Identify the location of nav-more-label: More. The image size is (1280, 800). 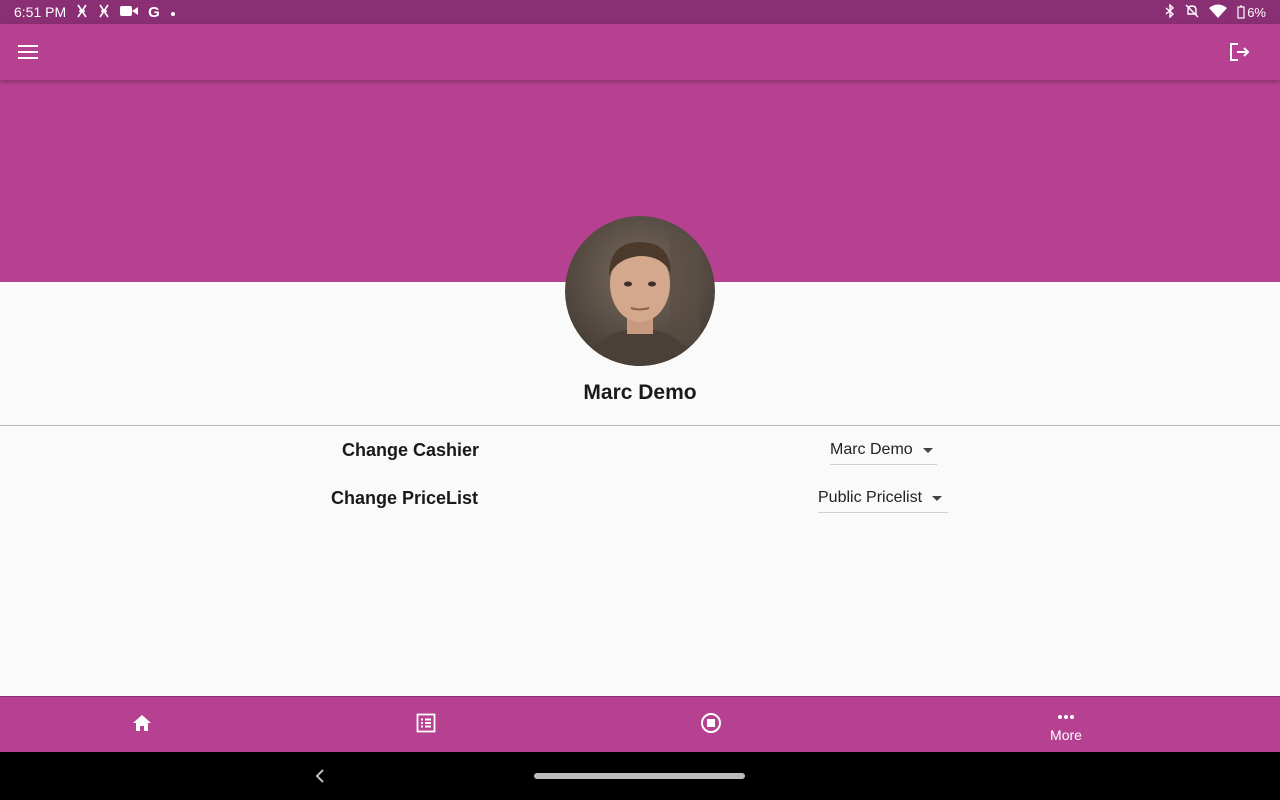
(1066, 735).